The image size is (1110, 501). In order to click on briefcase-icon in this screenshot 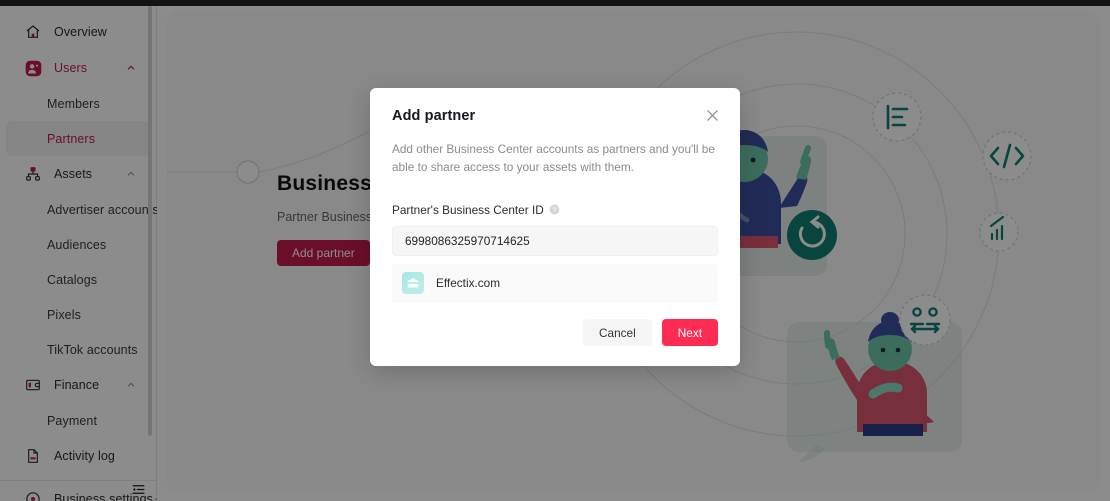, I will do `click(413, 283)`.